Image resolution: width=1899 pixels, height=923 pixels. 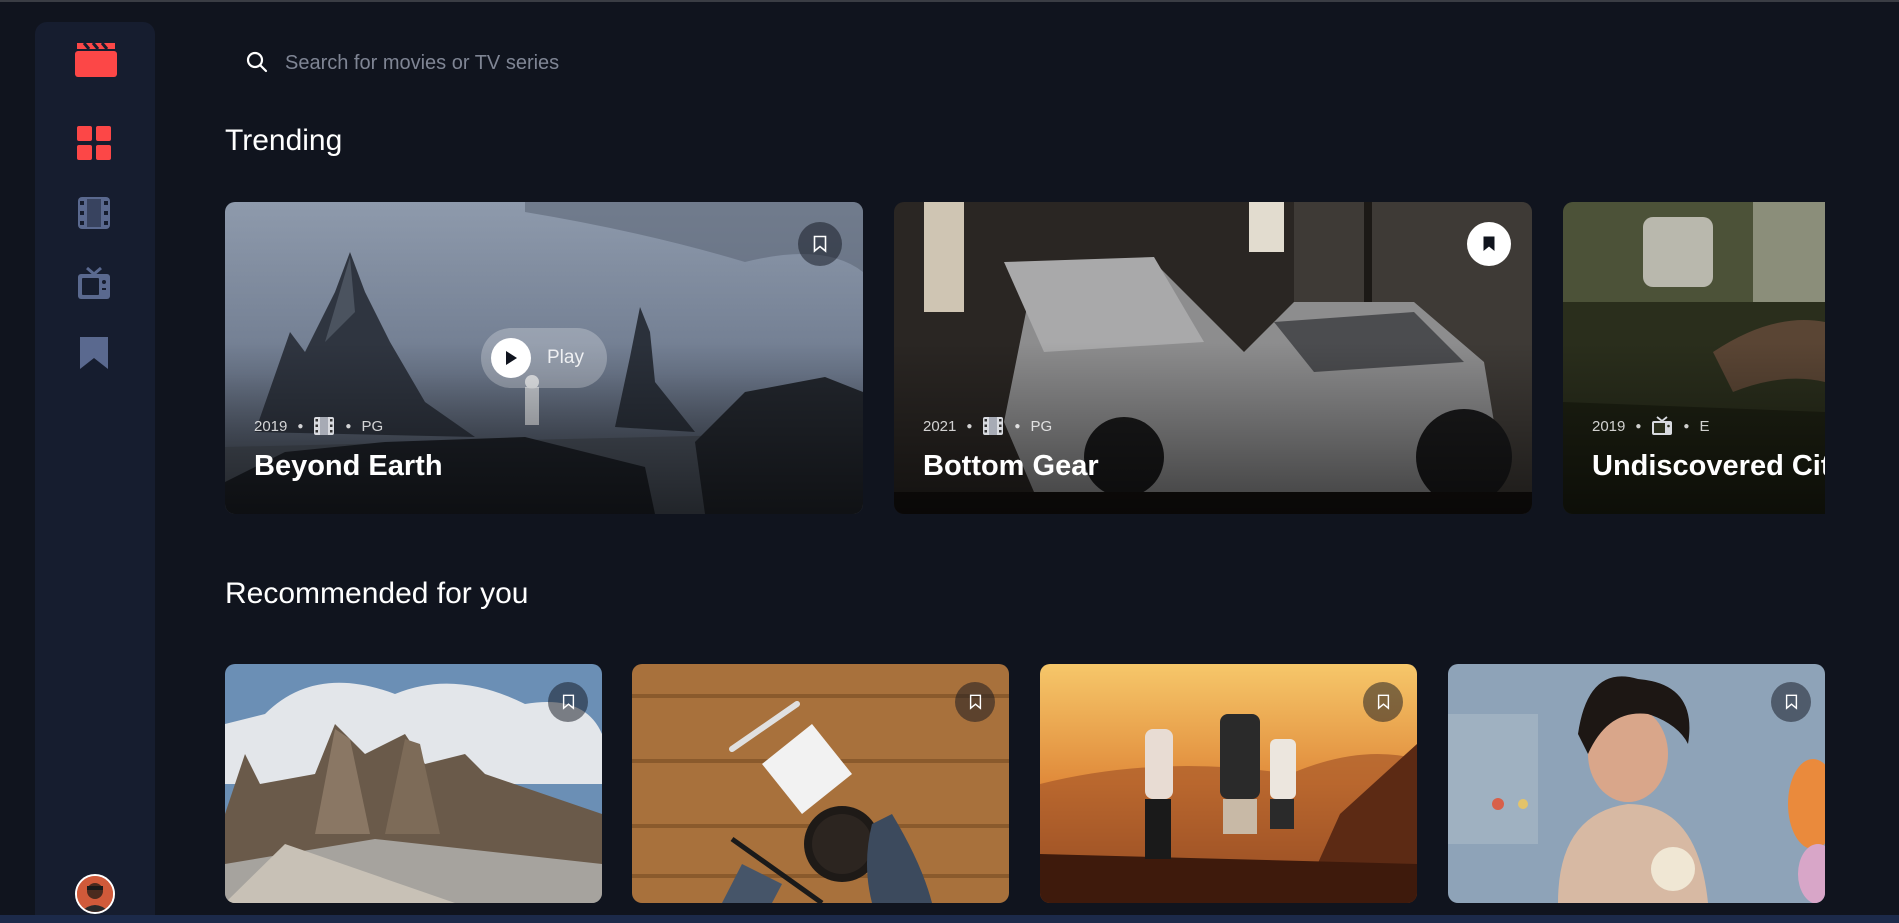 I want to click on play-icon, so click(x=511, y=358).